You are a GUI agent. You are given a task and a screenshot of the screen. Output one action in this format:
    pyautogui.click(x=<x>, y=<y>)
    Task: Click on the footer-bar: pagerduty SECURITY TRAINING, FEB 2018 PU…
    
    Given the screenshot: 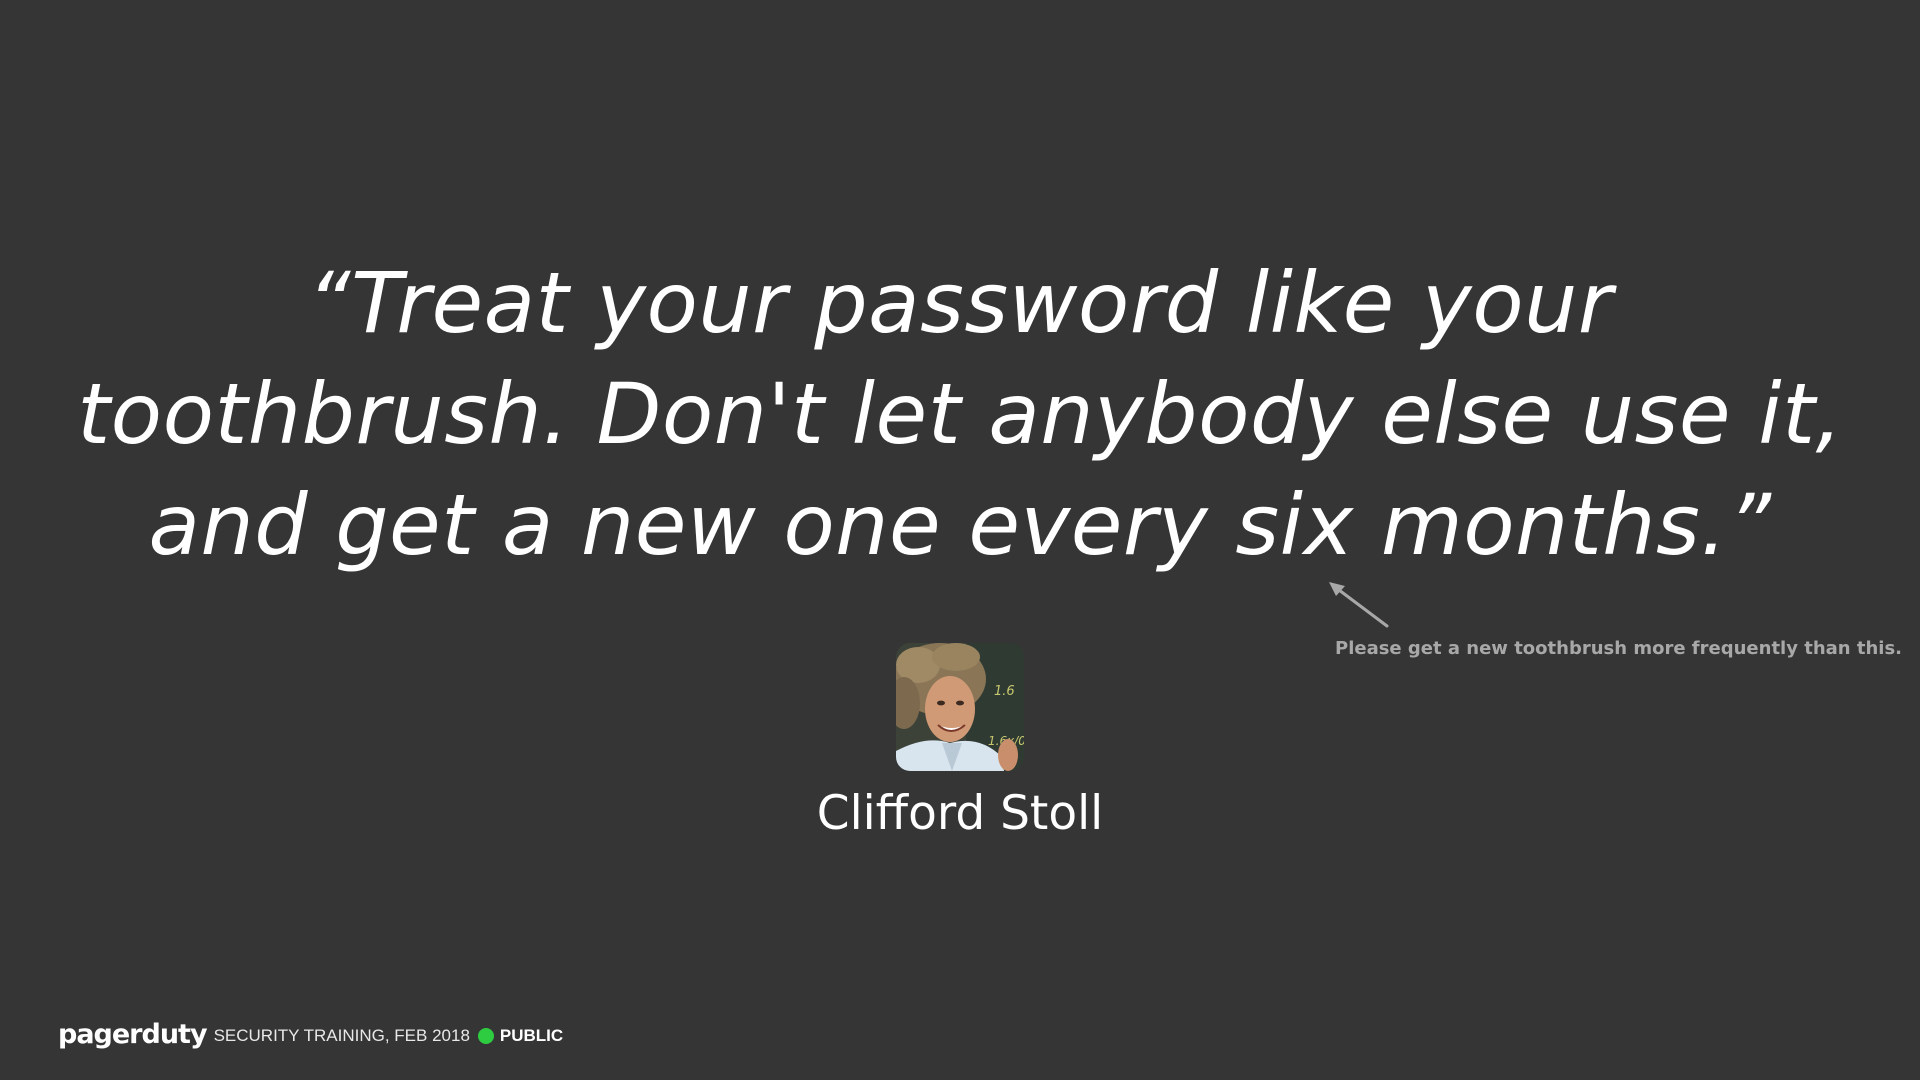 What is the action you would take?
    pyautogui.click(x=310, y=1036)
    